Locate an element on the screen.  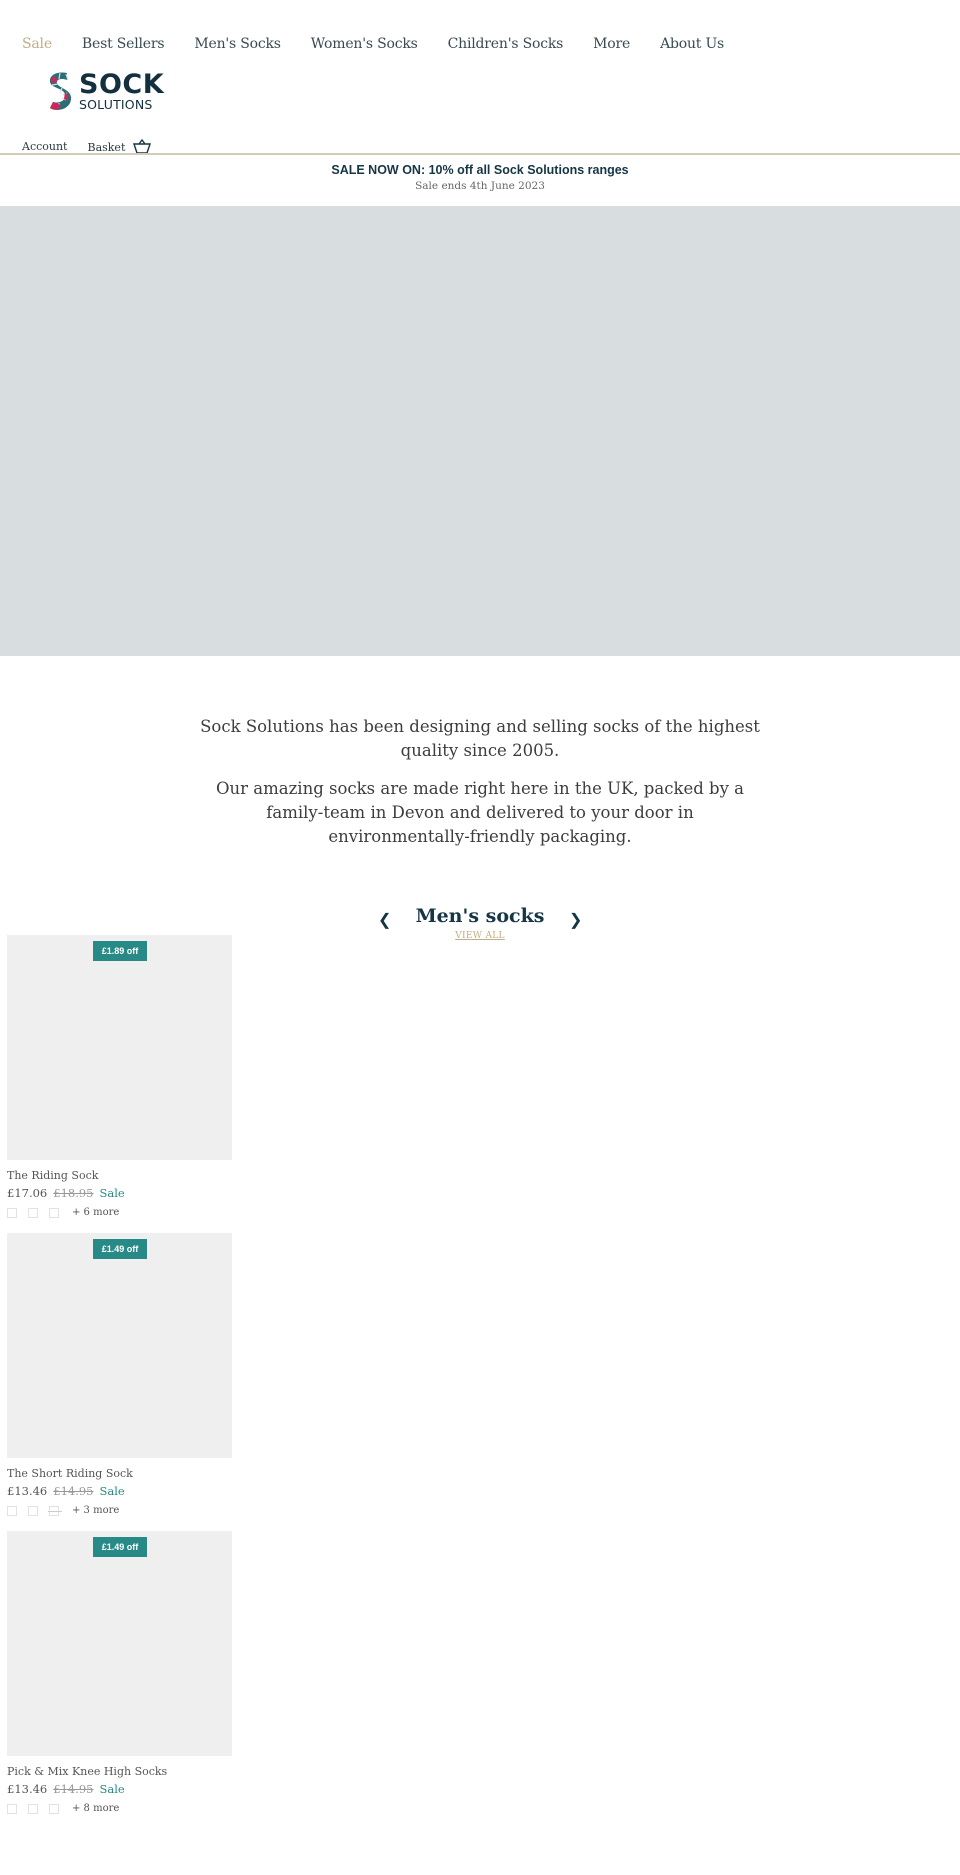
site-logo: SOCK SOLUTIONS is located at coordinates (104, 91).